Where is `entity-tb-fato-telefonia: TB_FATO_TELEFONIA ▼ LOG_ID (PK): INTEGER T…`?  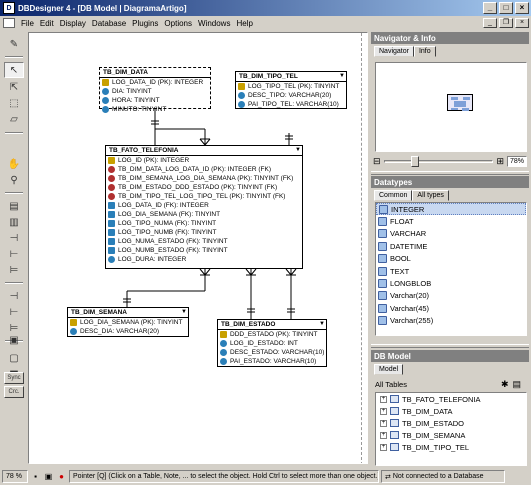 entity-tb-fato-telefonia: TB_FATO_TELEFONIA ▼ LOG_ID (PK): INTEGER T… is located at coordinates (204, 207).